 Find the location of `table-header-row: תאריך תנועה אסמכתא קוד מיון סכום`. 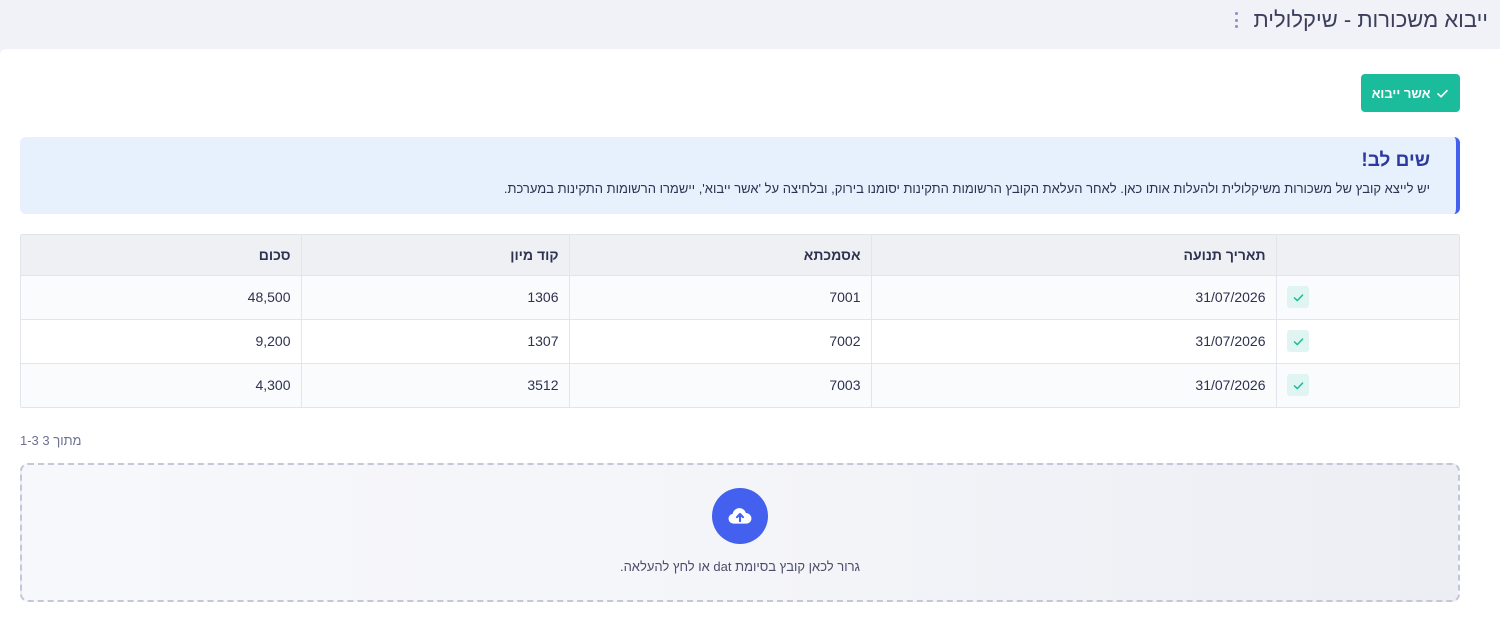

table-header-row: תאריך תנועה אסמכתא קוד מיון סכום is located at coordinates (740, 255).